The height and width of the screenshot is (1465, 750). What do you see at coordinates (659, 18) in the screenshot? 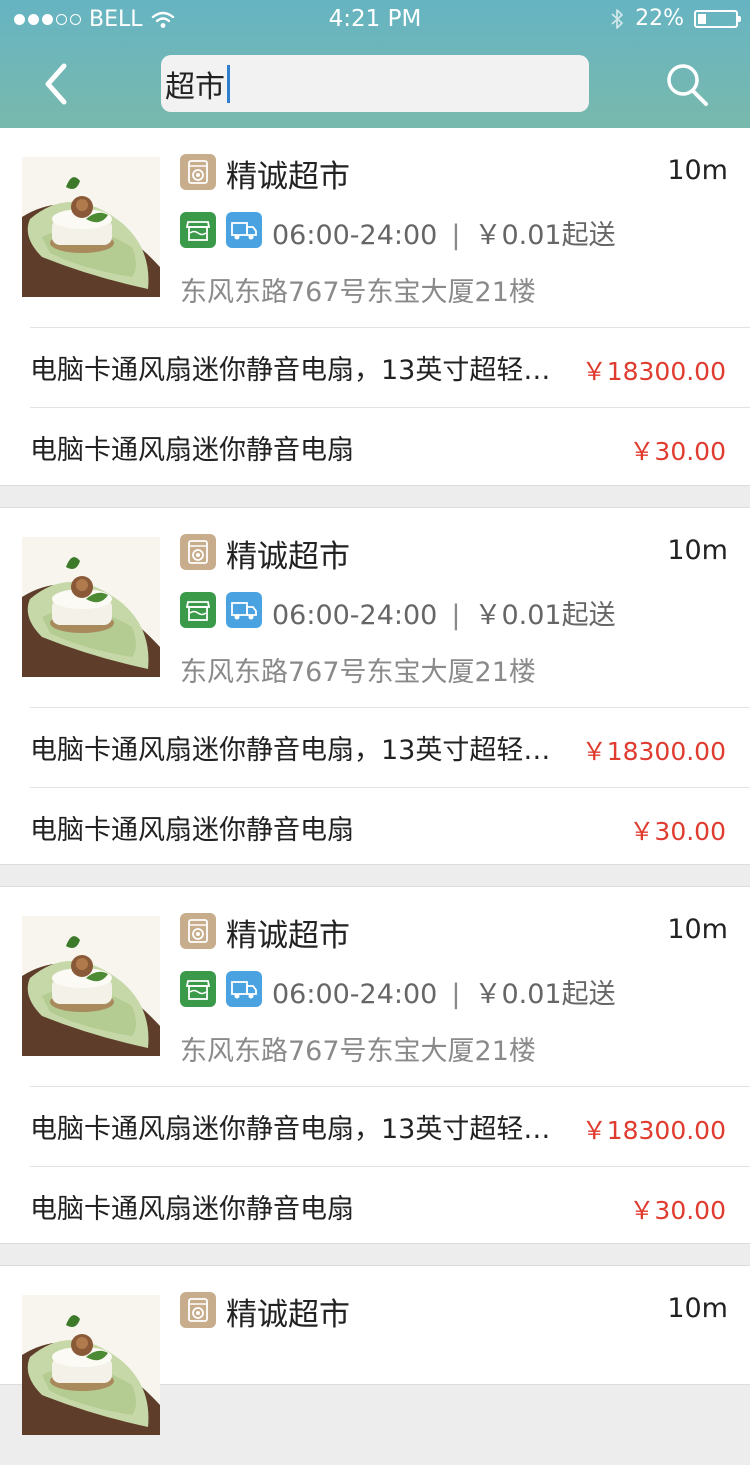
I see `battery-percent: 22%` at bounding box center [659, 18].